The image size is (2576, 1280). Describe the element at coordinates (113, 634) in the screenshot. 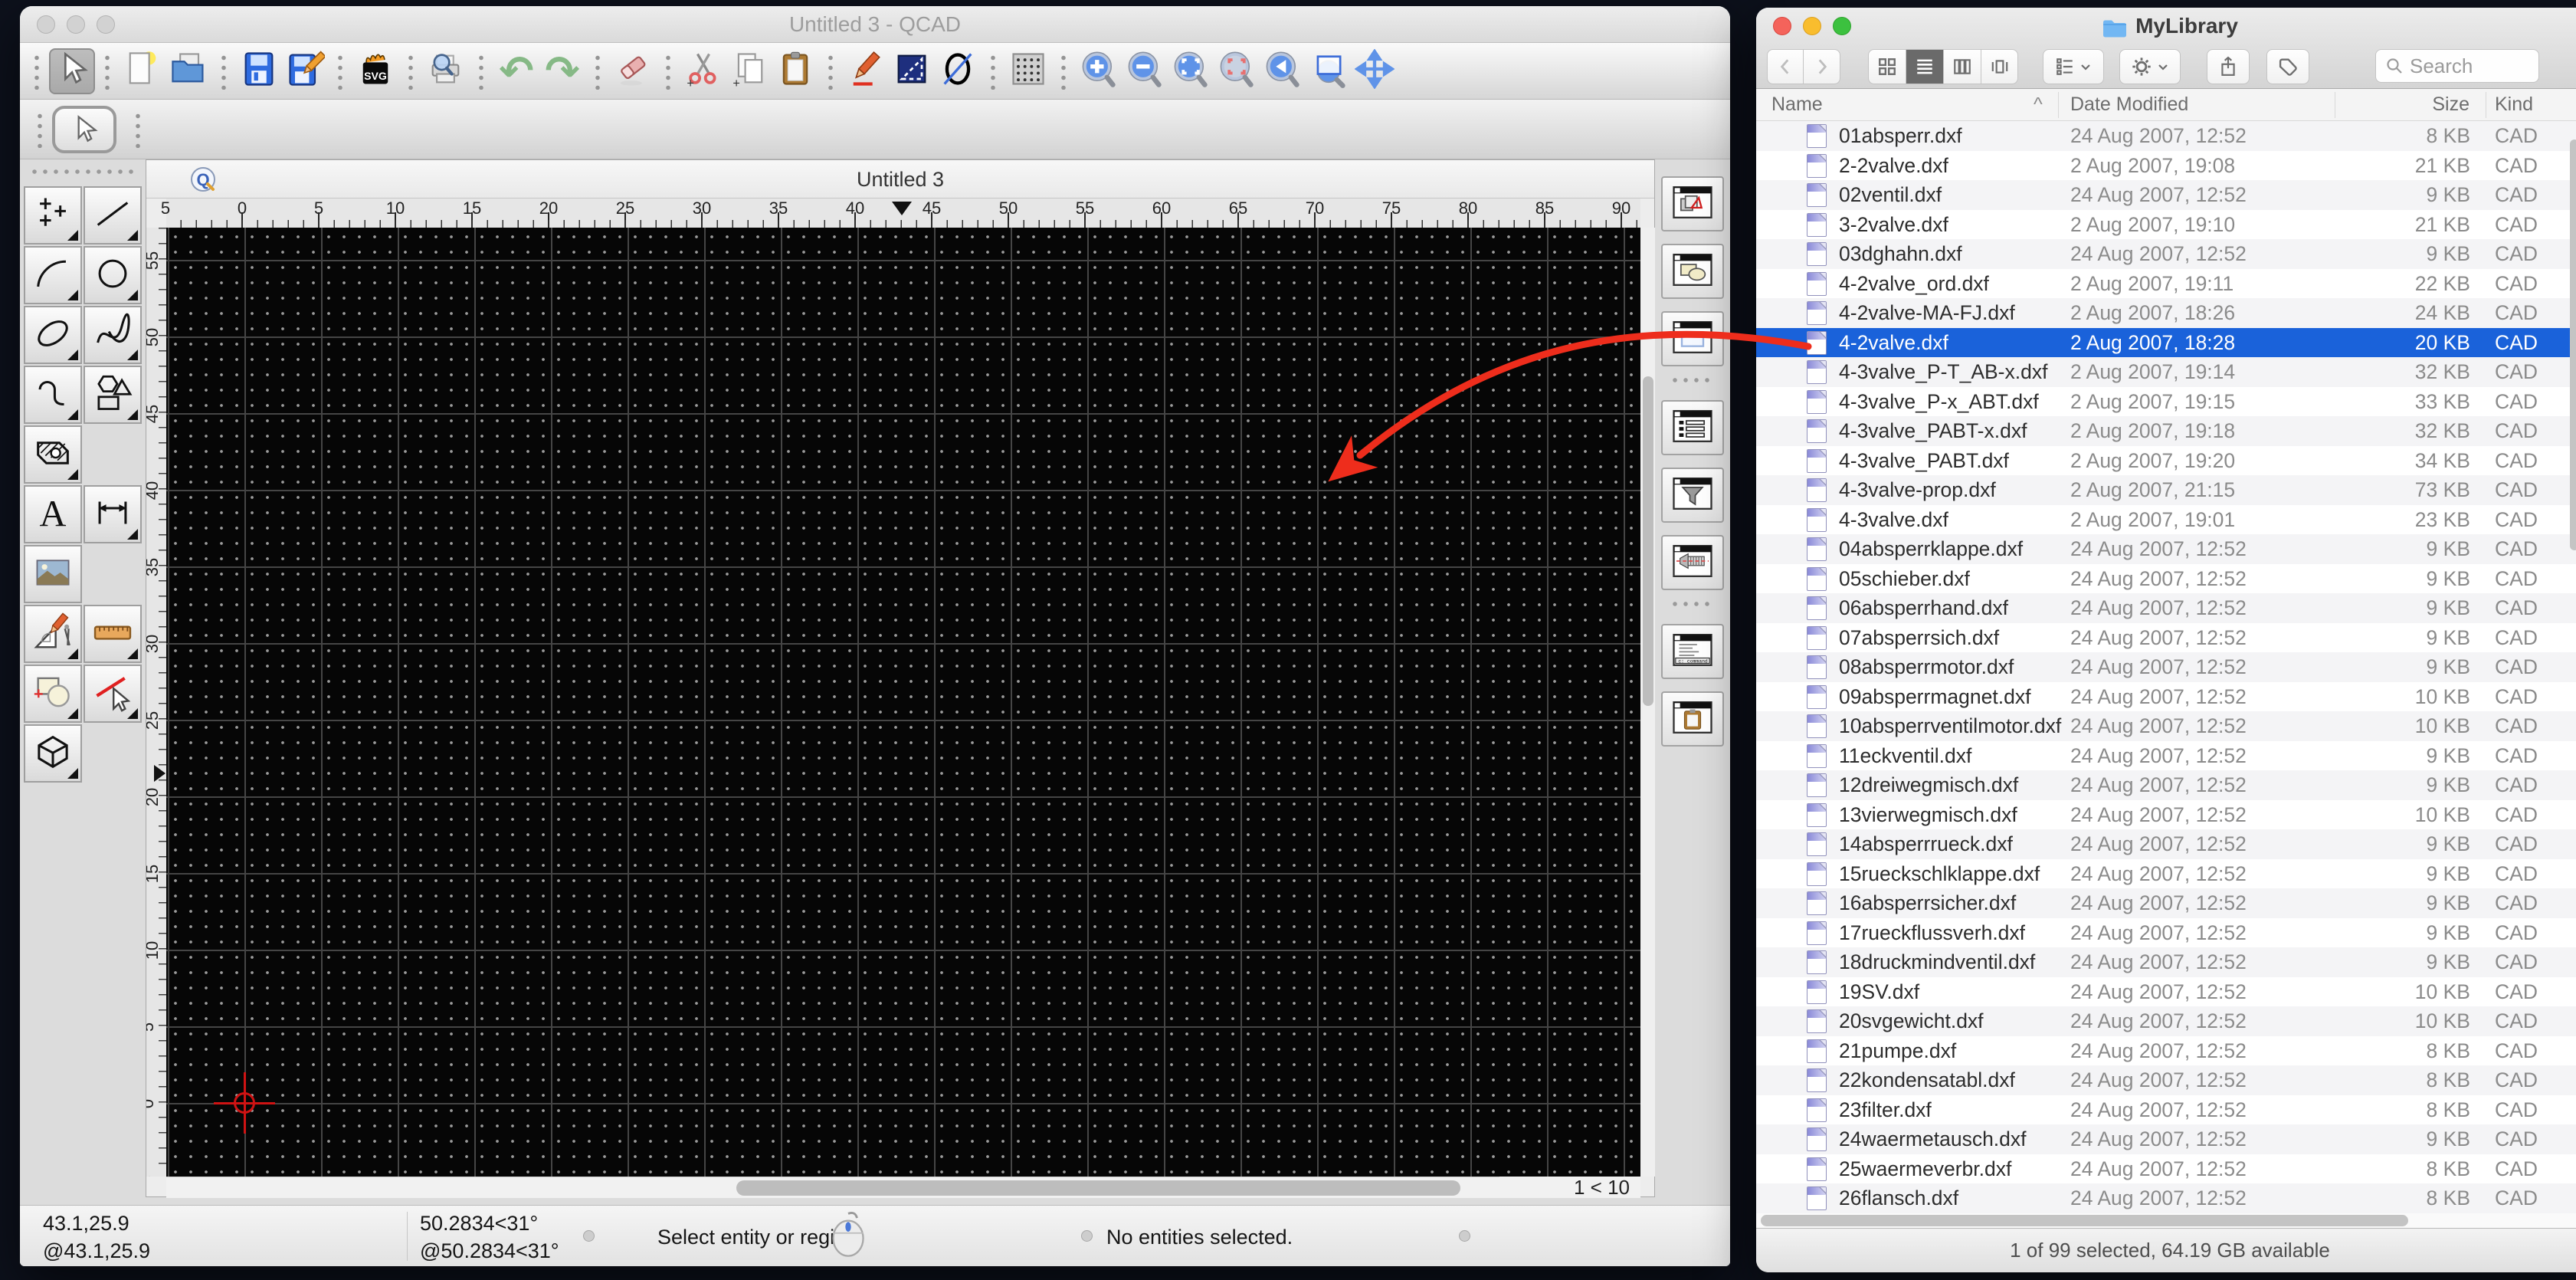

I see `measure-tools-button` at that location.